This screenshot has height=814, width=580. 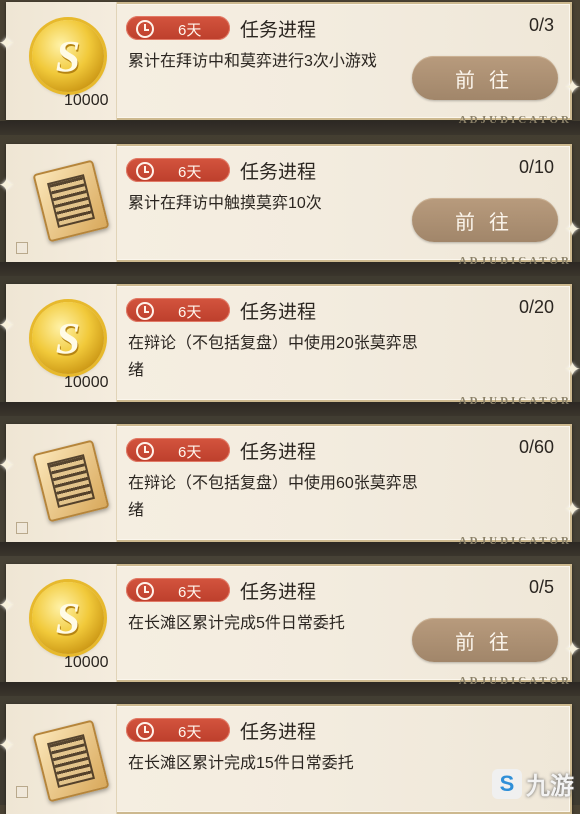 I want to click on task-description: 累计在拜访中触摸莫弈10次, so click(x=225, y=203).